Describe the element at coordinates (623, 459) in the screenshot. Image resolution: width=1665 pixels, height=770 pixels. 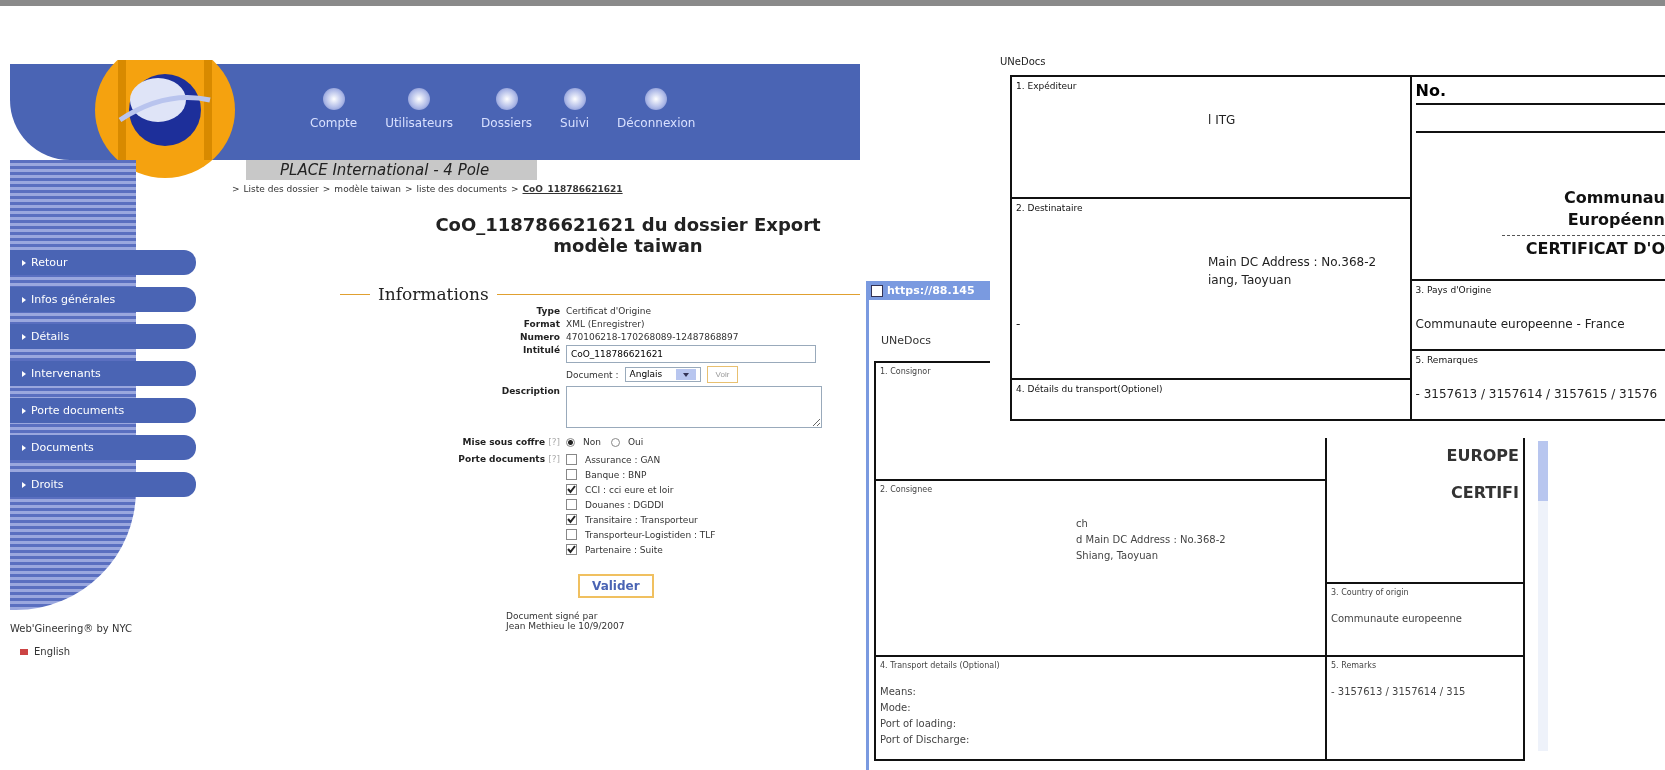
I see `option-label: Assurance : GAN` at that location.